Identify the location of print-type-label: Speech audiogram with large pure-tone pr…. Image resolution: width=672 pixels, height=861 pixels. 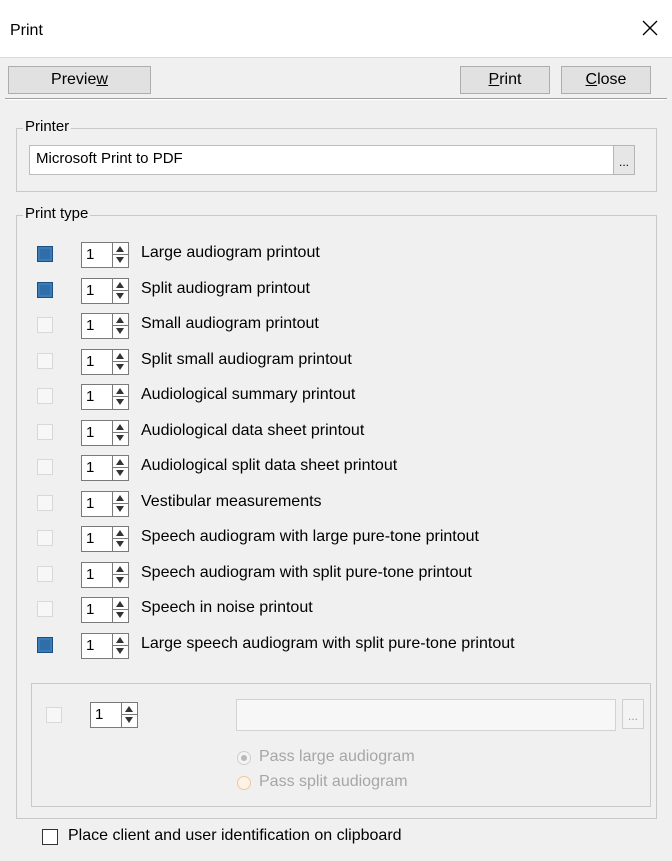
(310, 536).